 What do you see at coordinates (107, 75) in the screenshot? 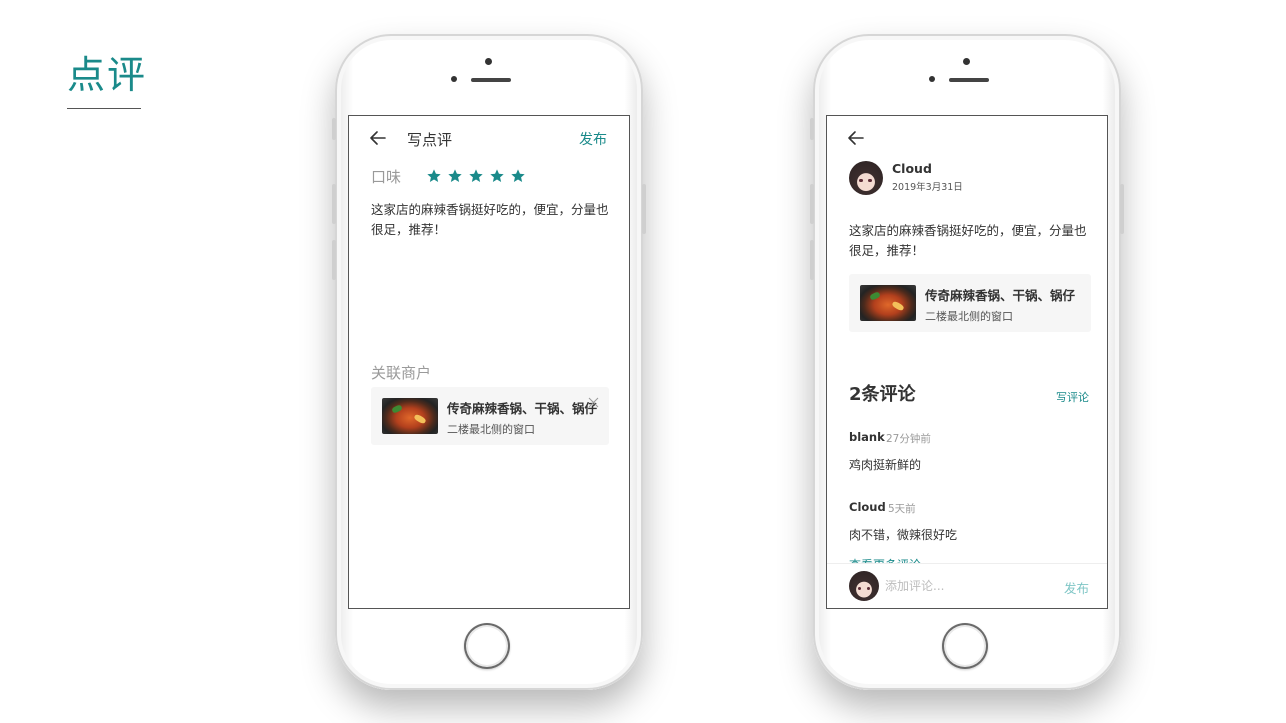
I see `page-title: 点评` at bounding box center [107, 75].